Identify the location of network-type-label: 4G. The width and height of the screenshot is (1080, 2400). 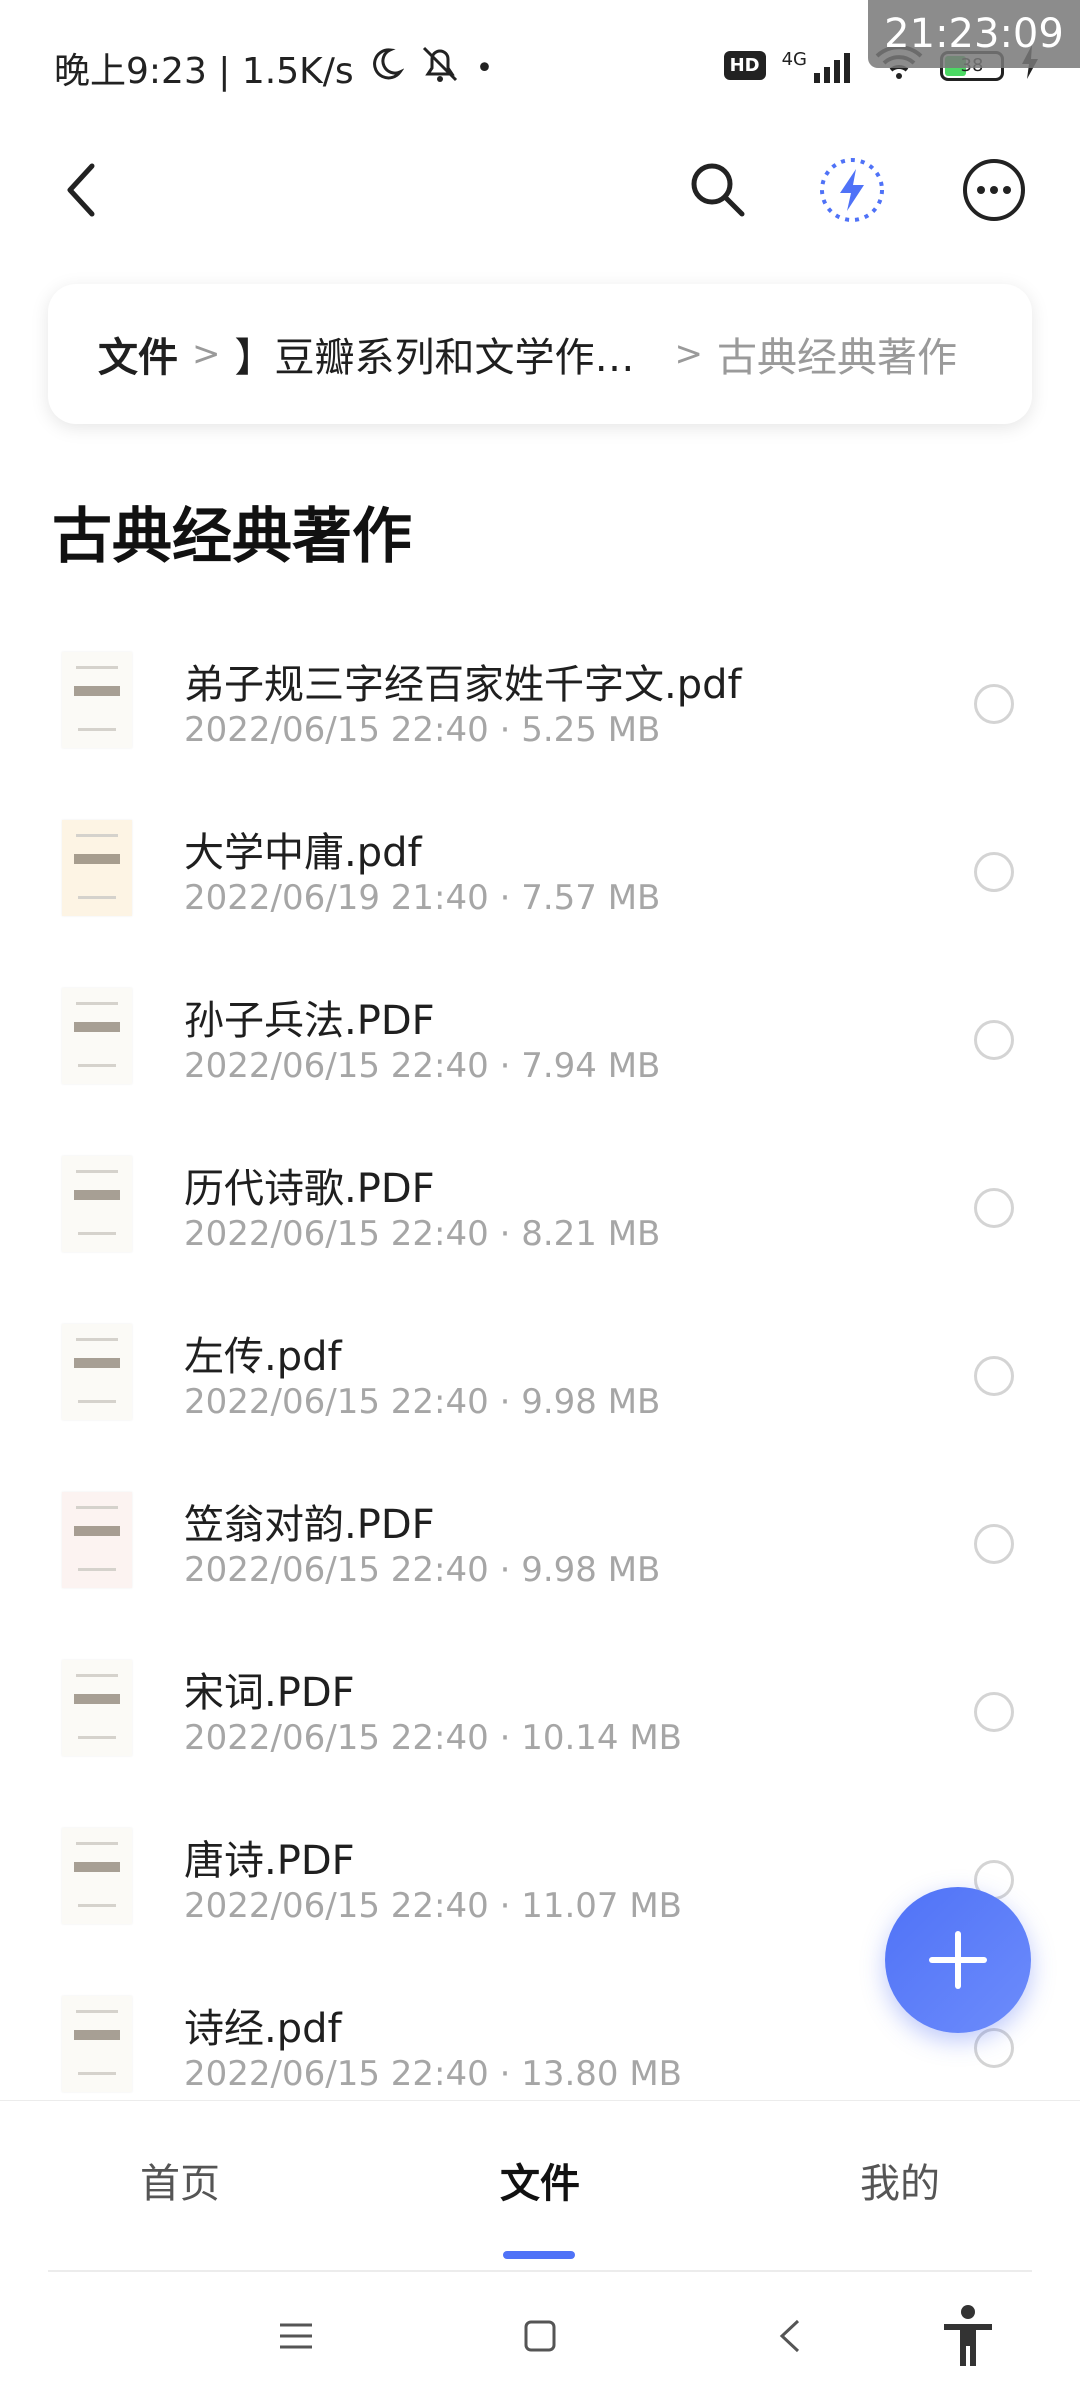
(794, 59).